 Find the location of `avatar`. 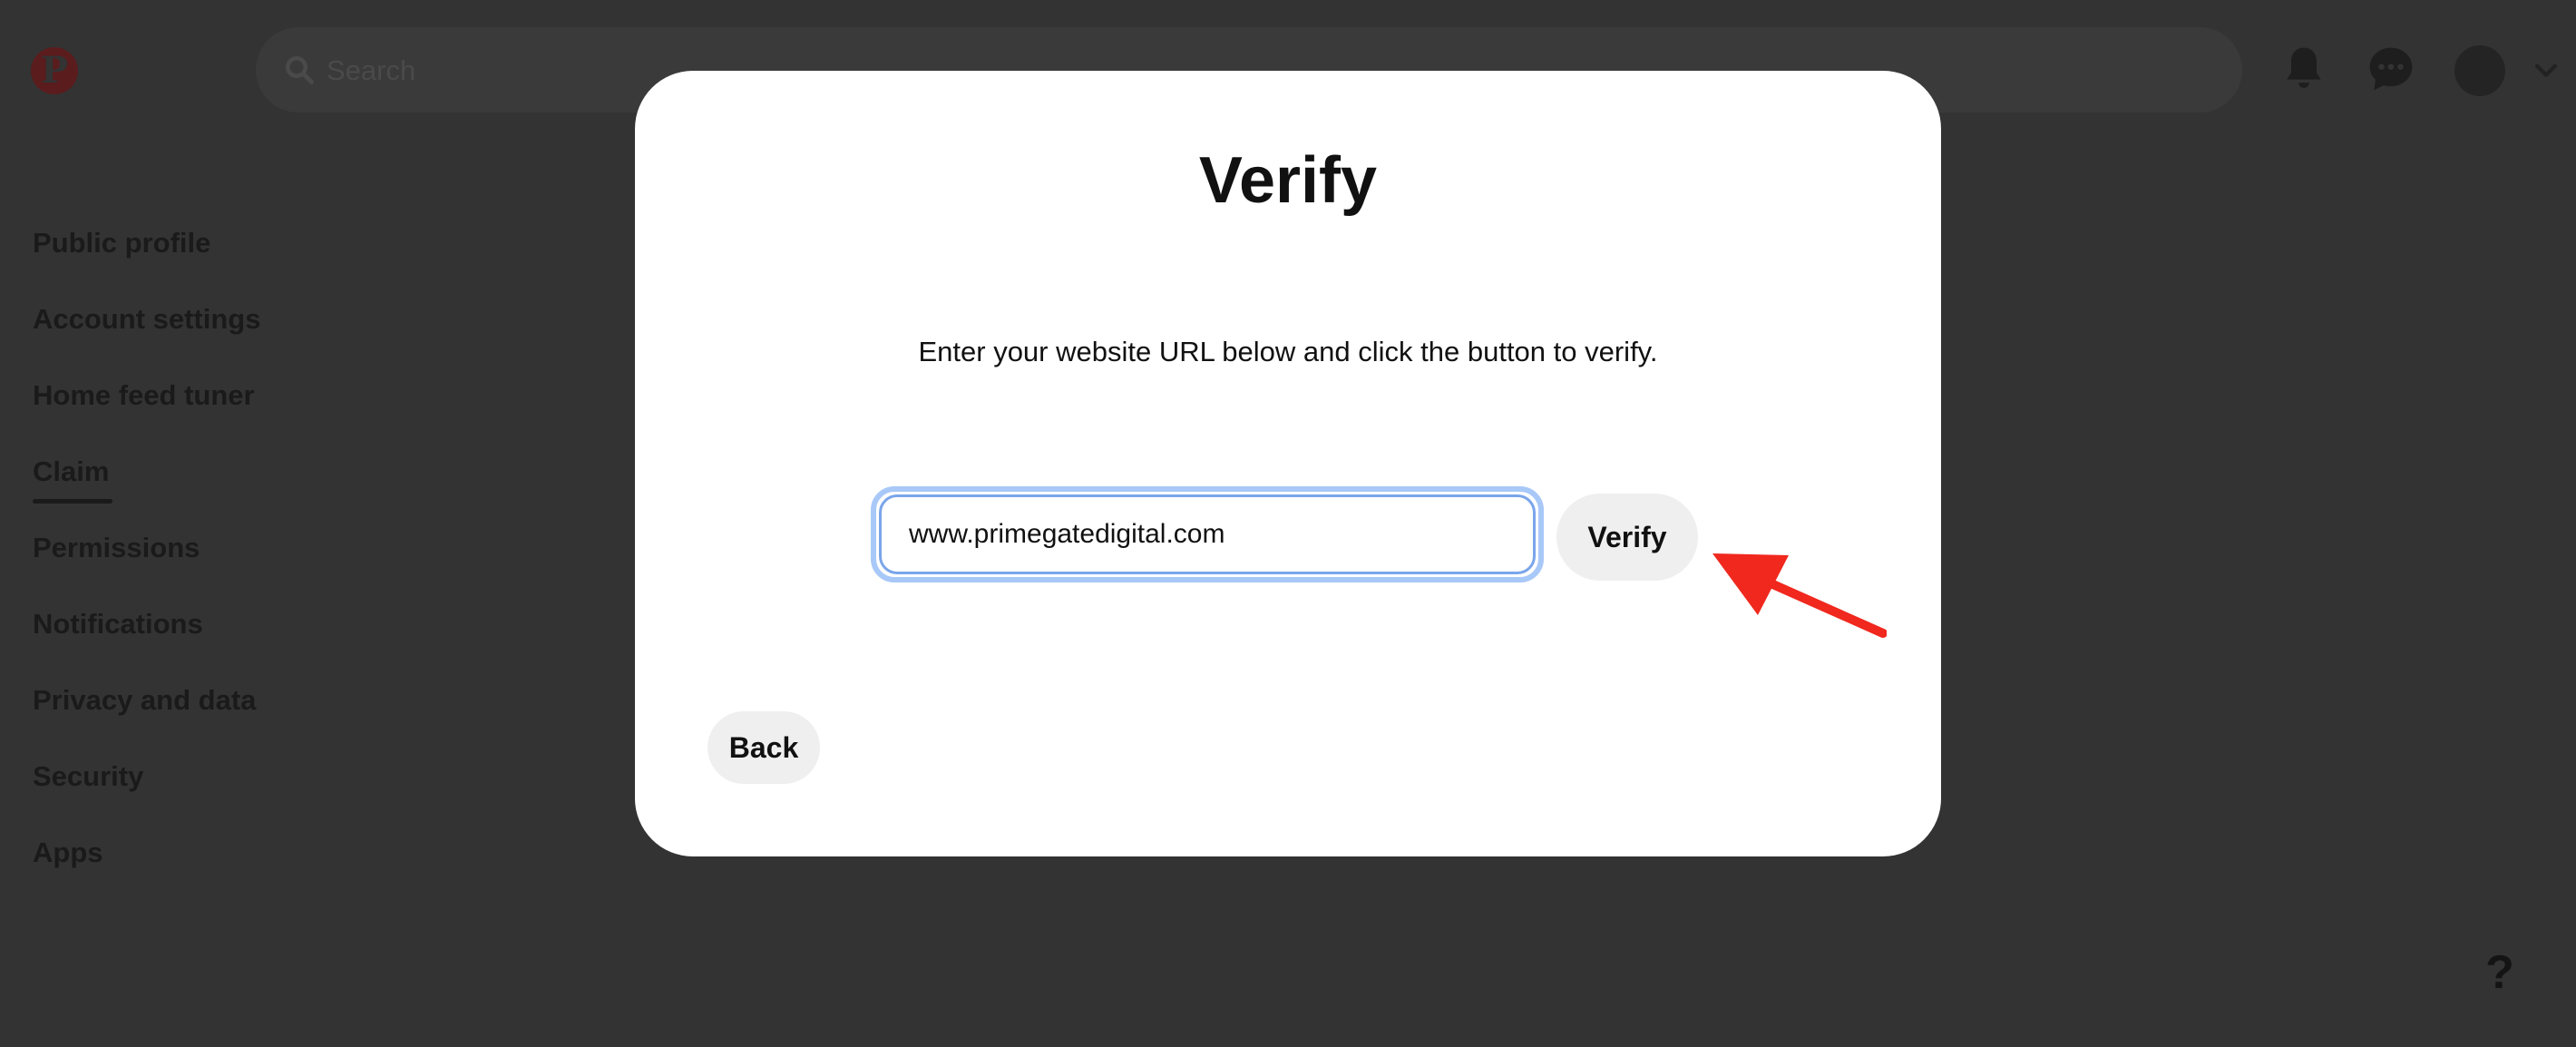

avatar is located at coordinates (2479, 70).